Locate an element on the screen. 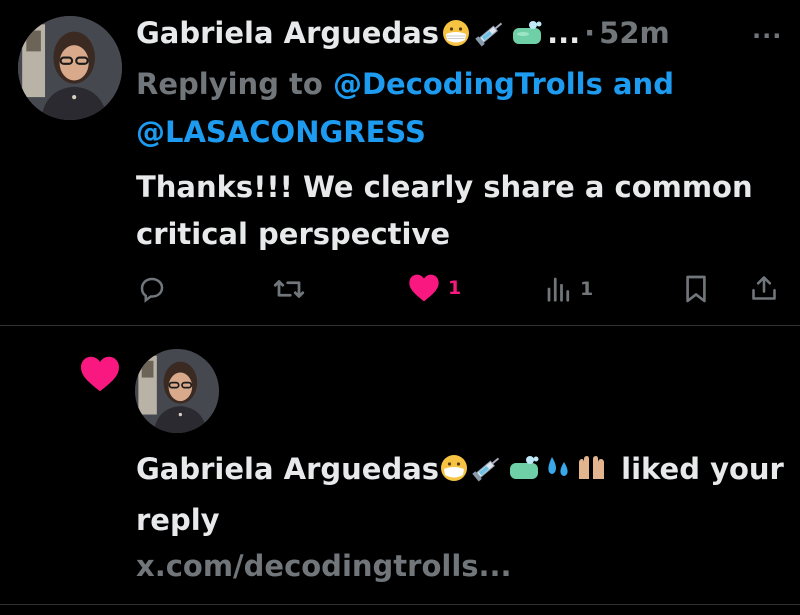 The width and height of the screenshot is (800, 615). share-icon is located at coordinates (764, 288).